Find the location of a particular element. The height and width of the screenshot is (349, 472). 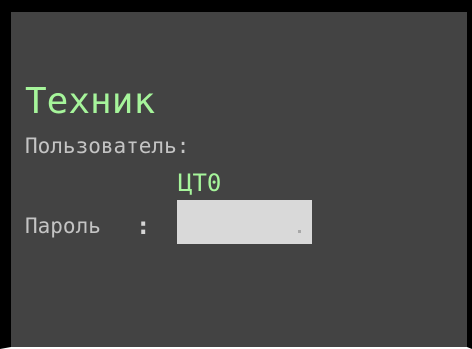

user-value: ЦТ0 is located at coordinates (199, 183).